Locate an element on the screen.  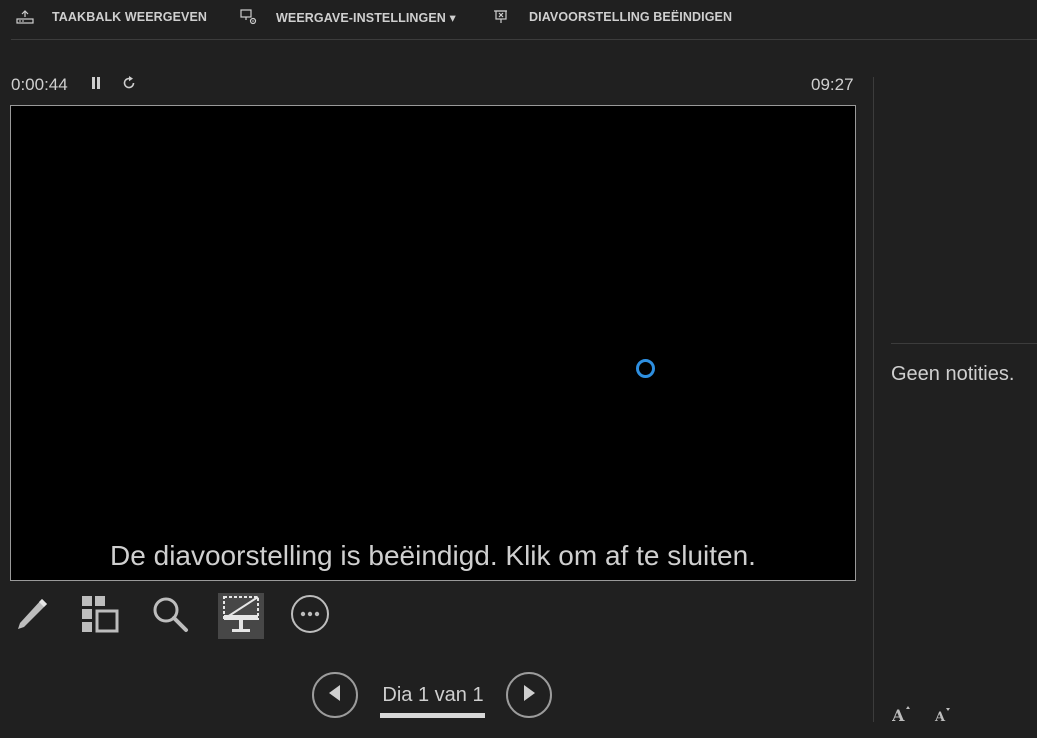
more-options-button is located at coordinates (310, 616).